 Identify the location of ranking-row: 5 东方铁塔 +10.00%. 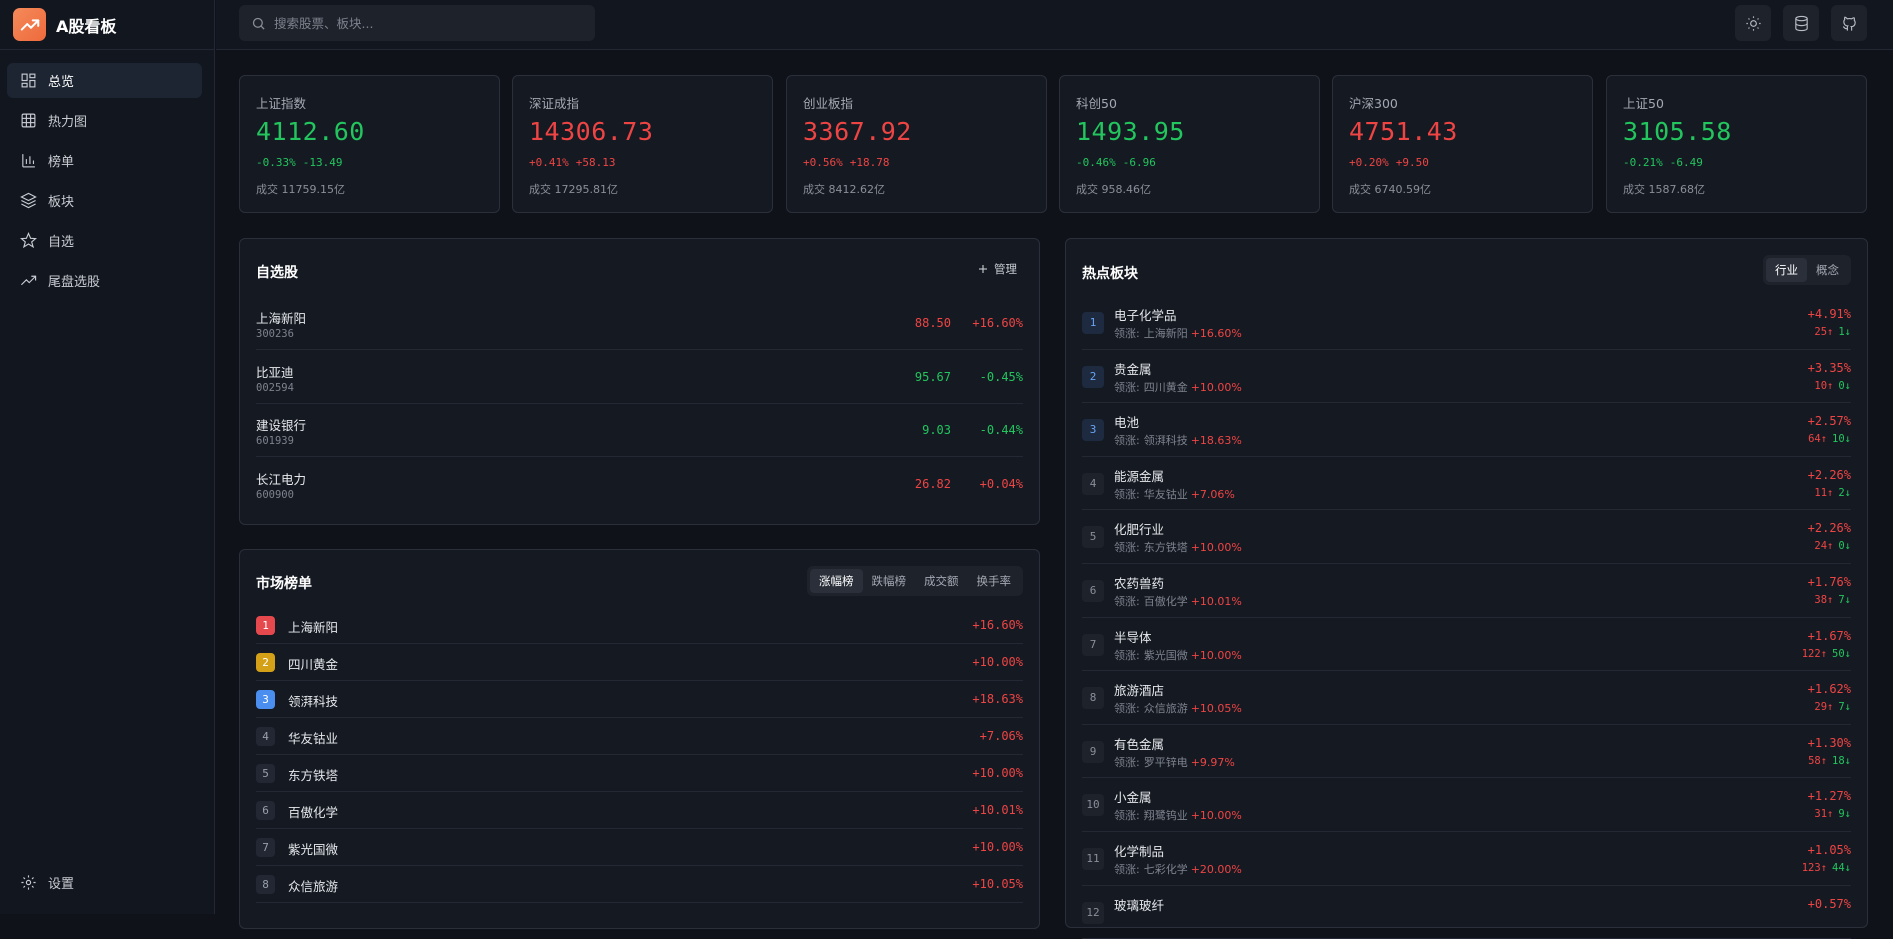
(639, 773).